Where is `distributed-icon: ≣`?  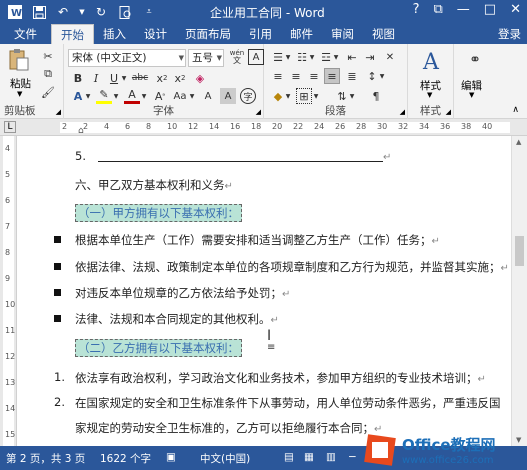
distributed-icon: ≣ is located at coordinates (352, 76).